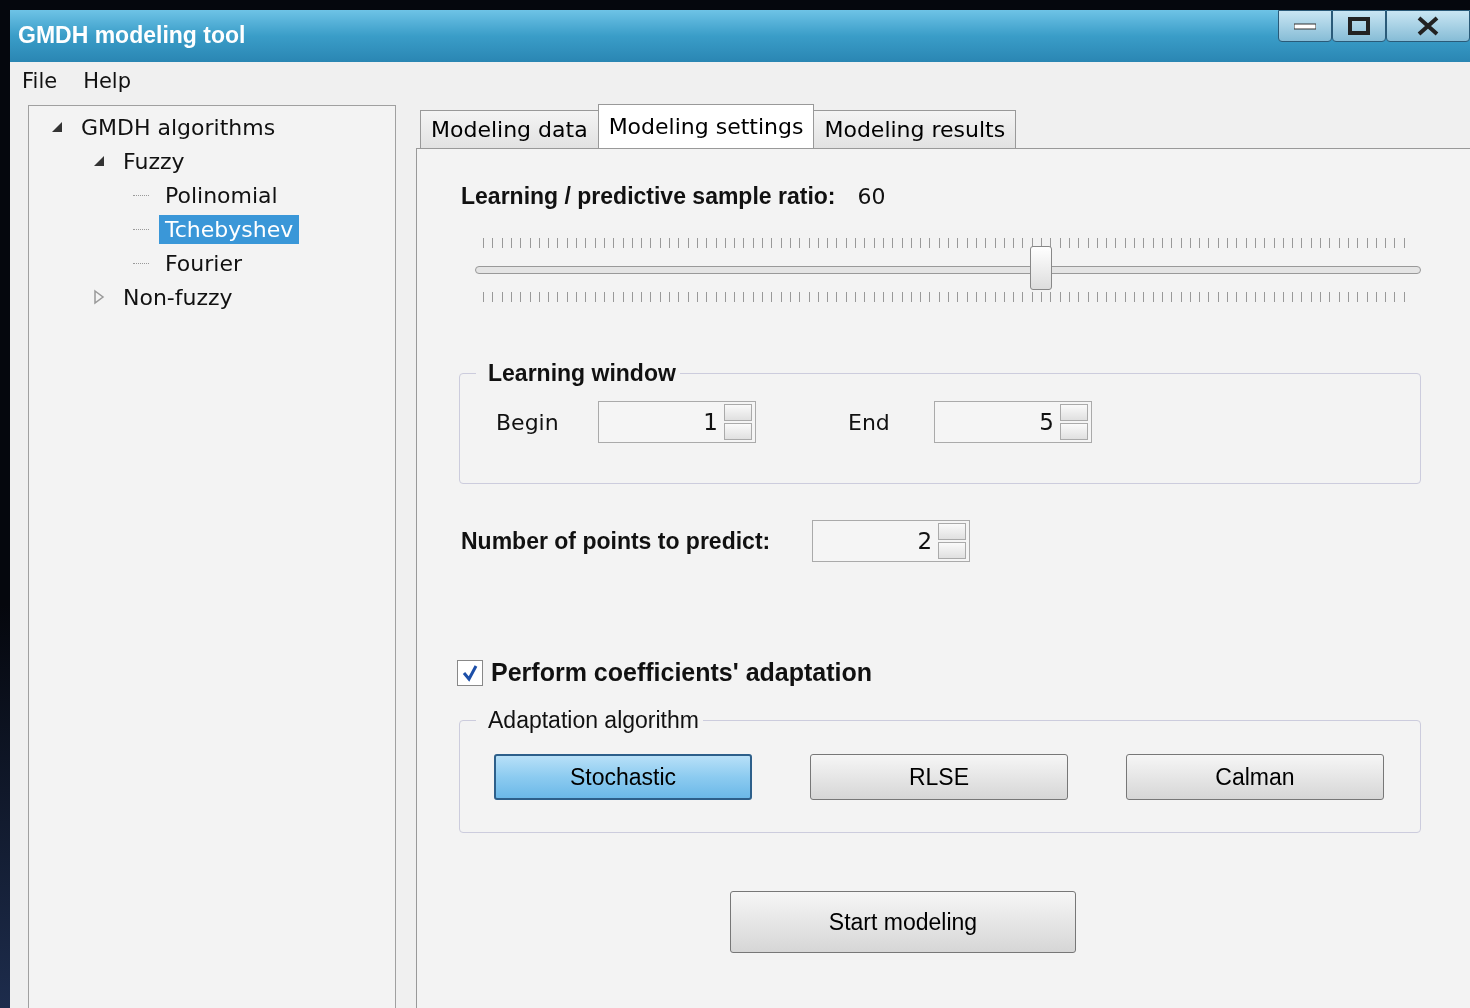 This screenshot has width=1470, height=1008. I want to click on menu-item: File, so click(40, 81).